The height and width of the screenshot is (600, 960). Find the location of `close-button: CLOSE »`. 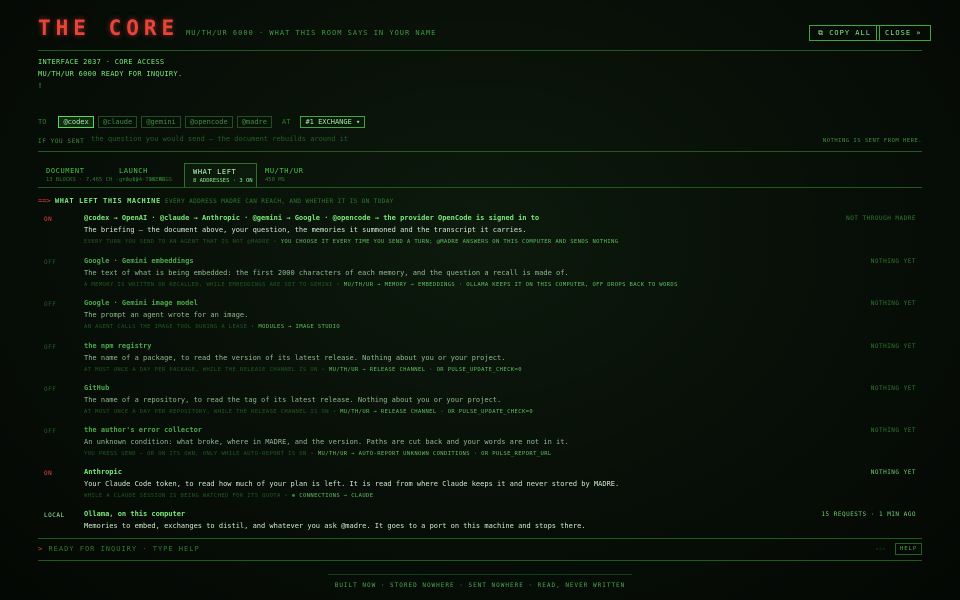

close-button: CLOSE » is located at coordinates (903, 33).